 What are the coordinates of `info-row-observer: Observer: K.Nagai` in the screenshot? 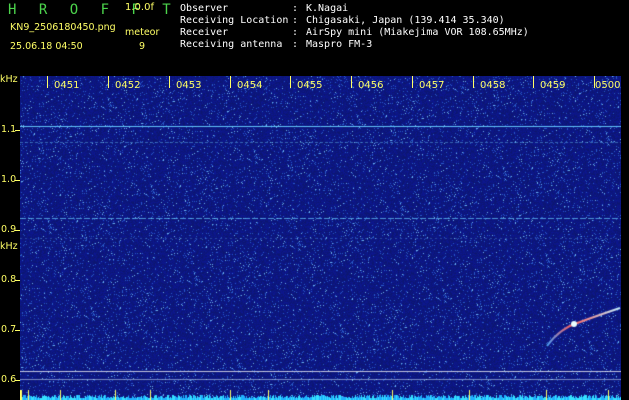 It's located at (264, 8).